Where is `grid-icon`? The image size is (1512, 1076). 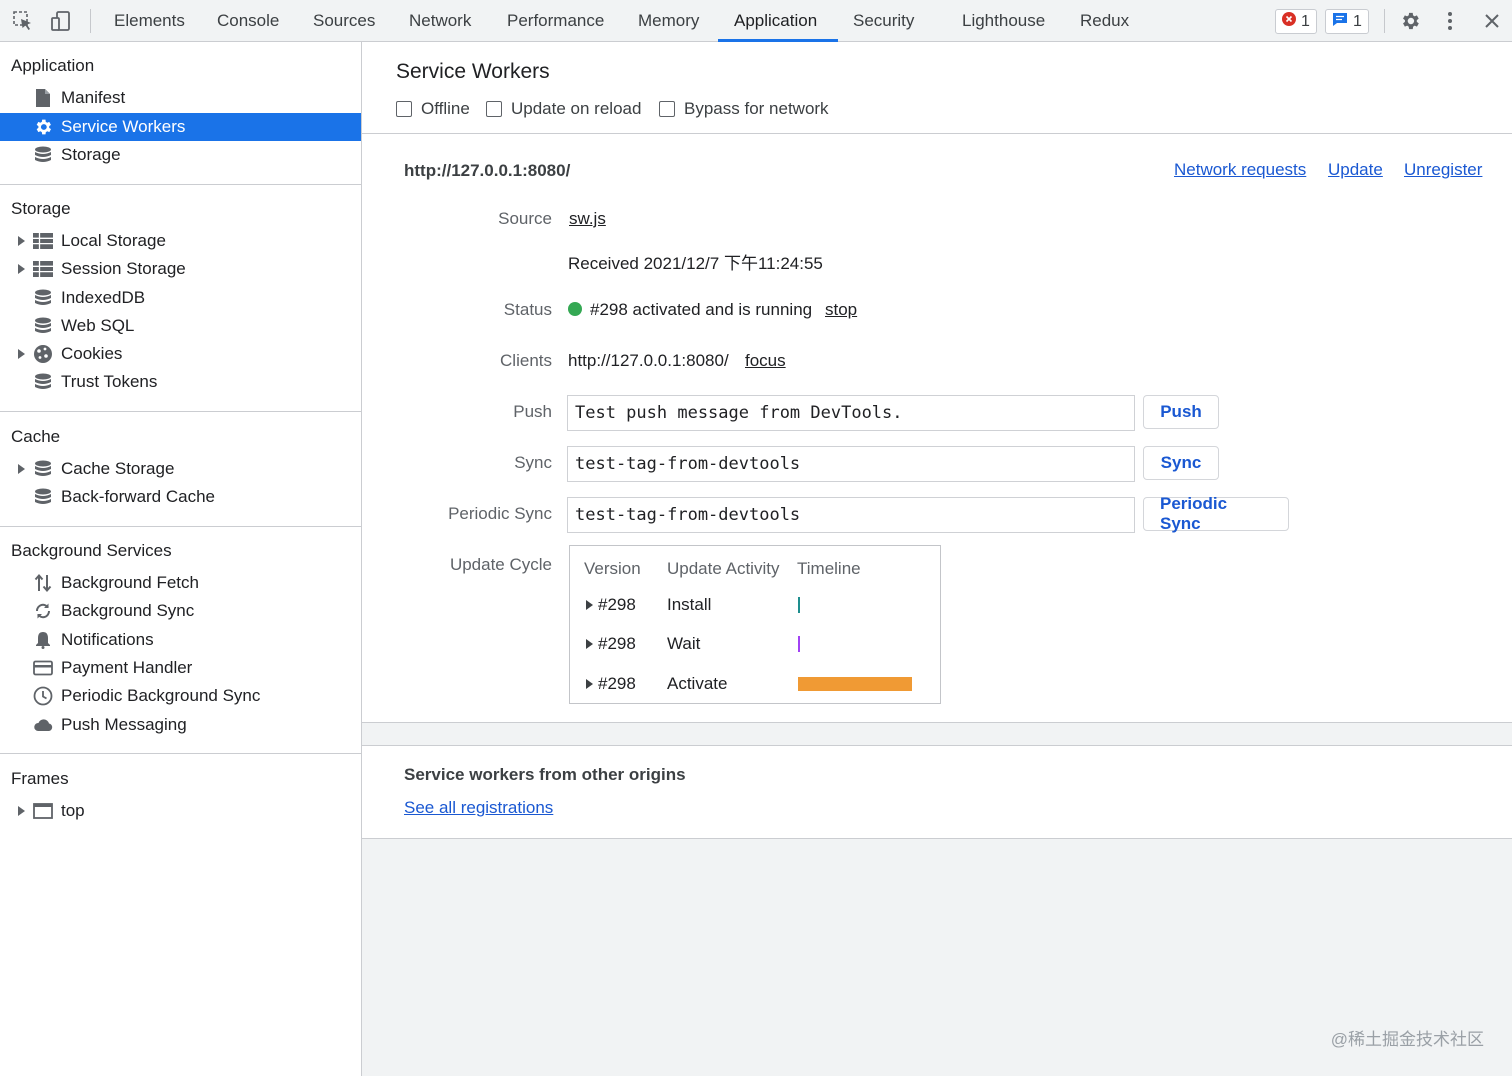 grid-icon is located at coordinates (43, 241).